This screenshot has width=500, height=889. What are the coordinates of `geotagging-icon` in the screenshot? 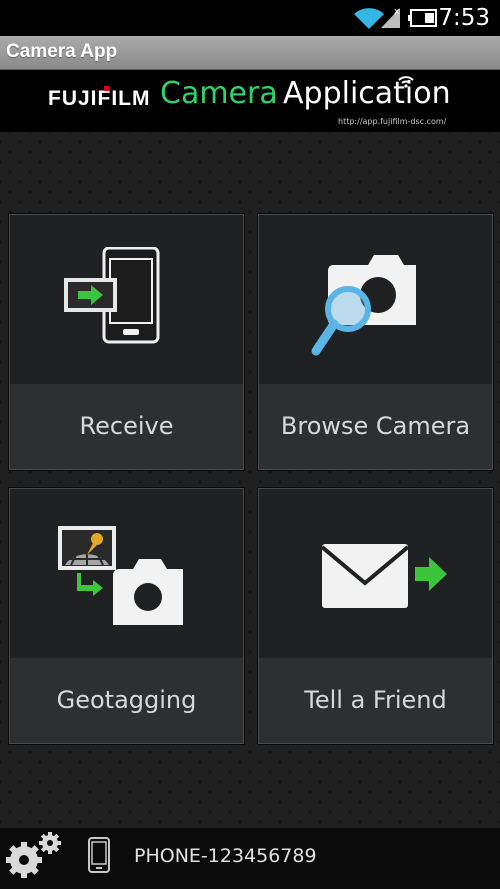 It's located at (120, 575).